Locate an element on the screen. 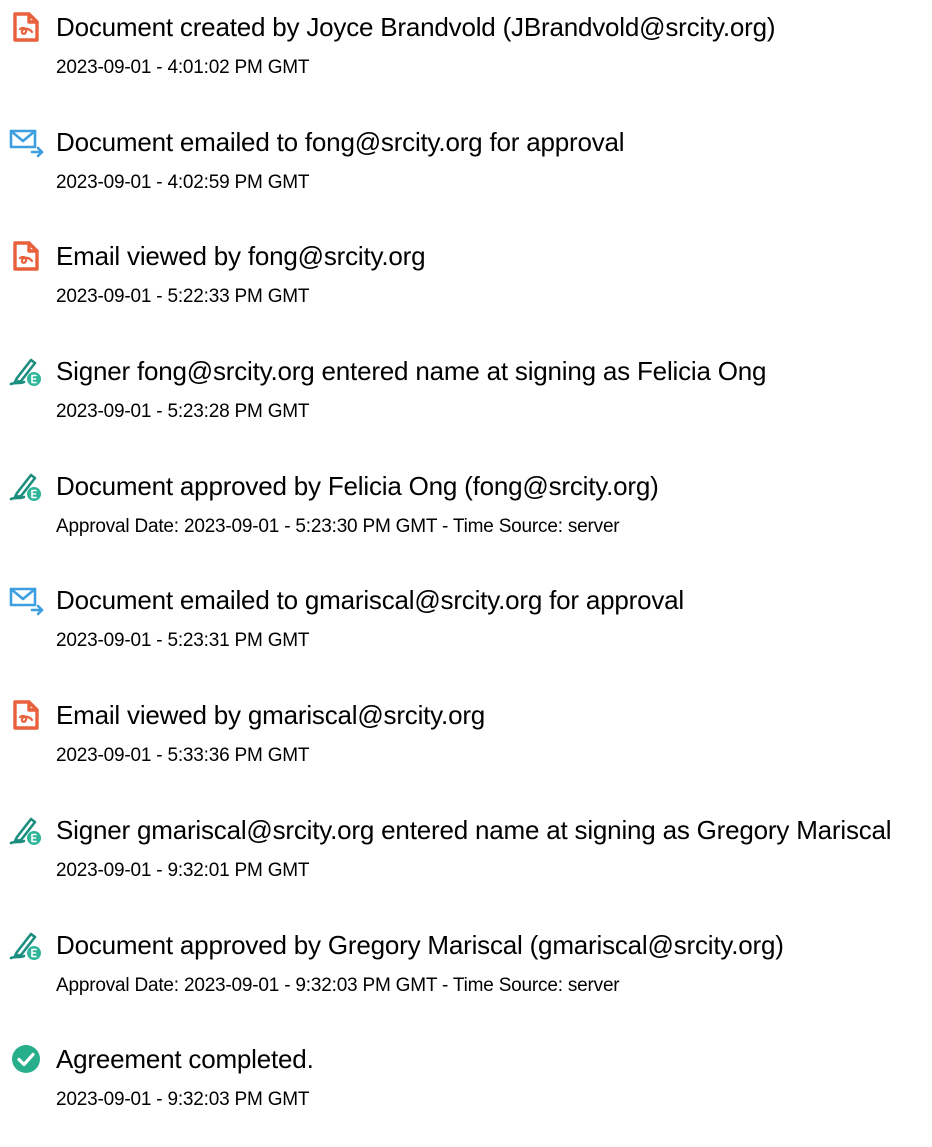  check-circle-icon is located at coordinates (26, 1059).